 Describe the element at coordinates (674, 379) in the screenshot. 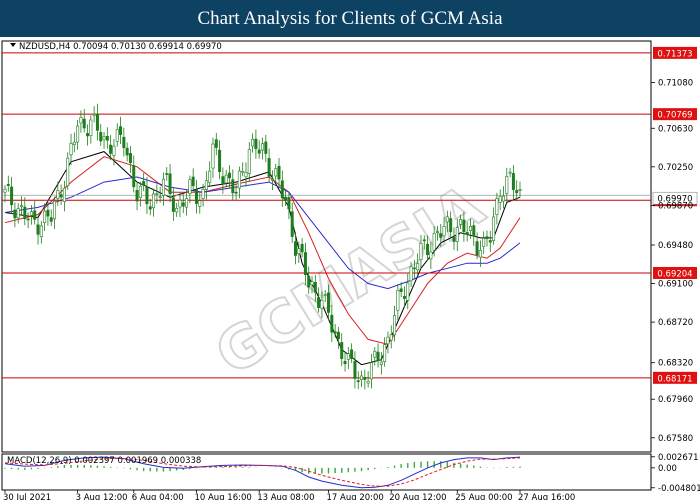

I see `level-label-5: 0.68171` at that location.